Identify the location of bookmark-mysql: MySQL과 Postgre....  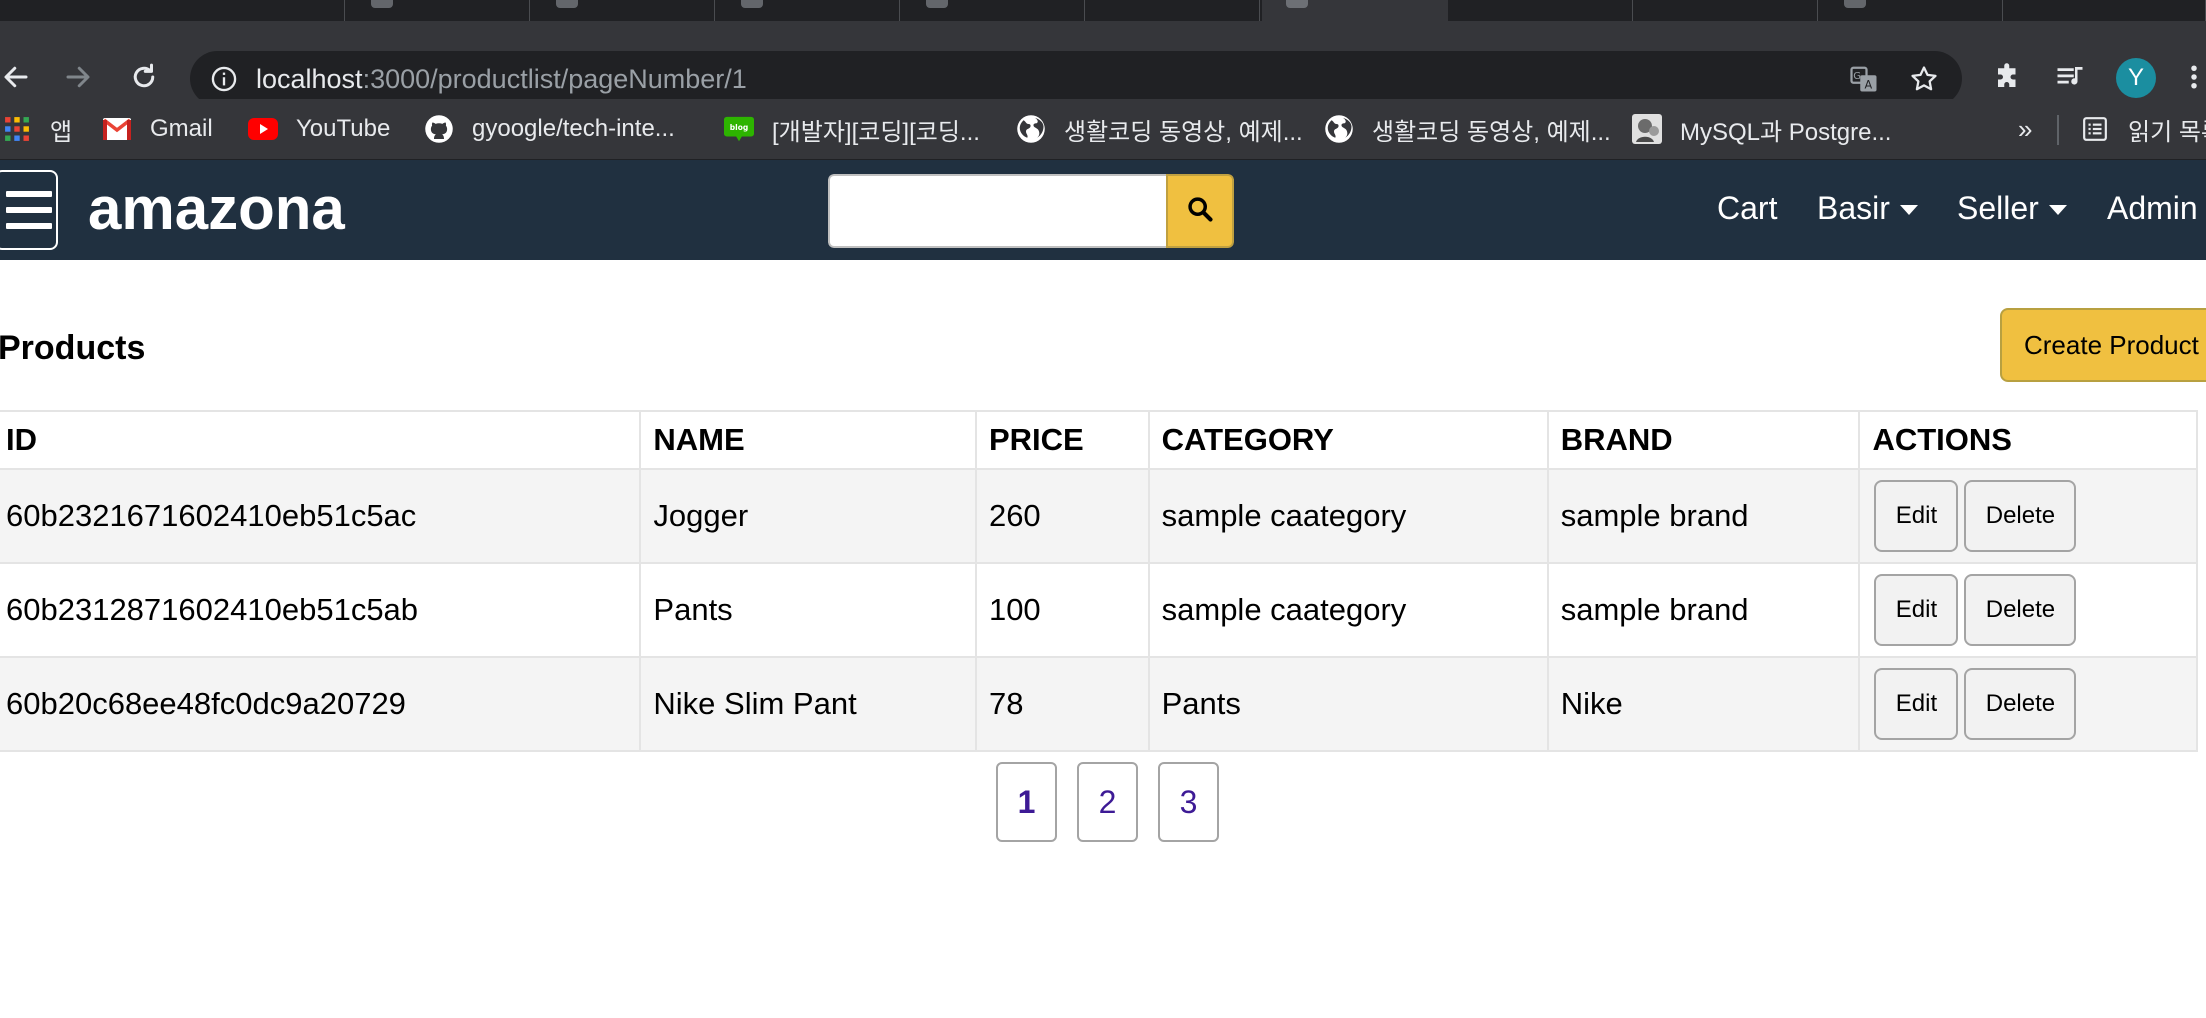
(1761, 129).